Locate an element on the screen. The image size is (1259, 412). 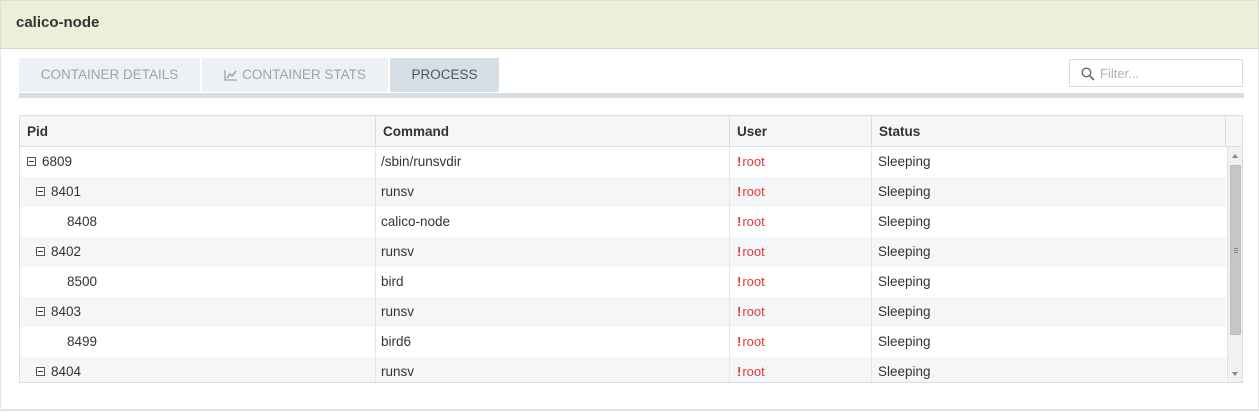
table-row: 8401 runsv !root Sleeping is located at coordinates (623, 192).